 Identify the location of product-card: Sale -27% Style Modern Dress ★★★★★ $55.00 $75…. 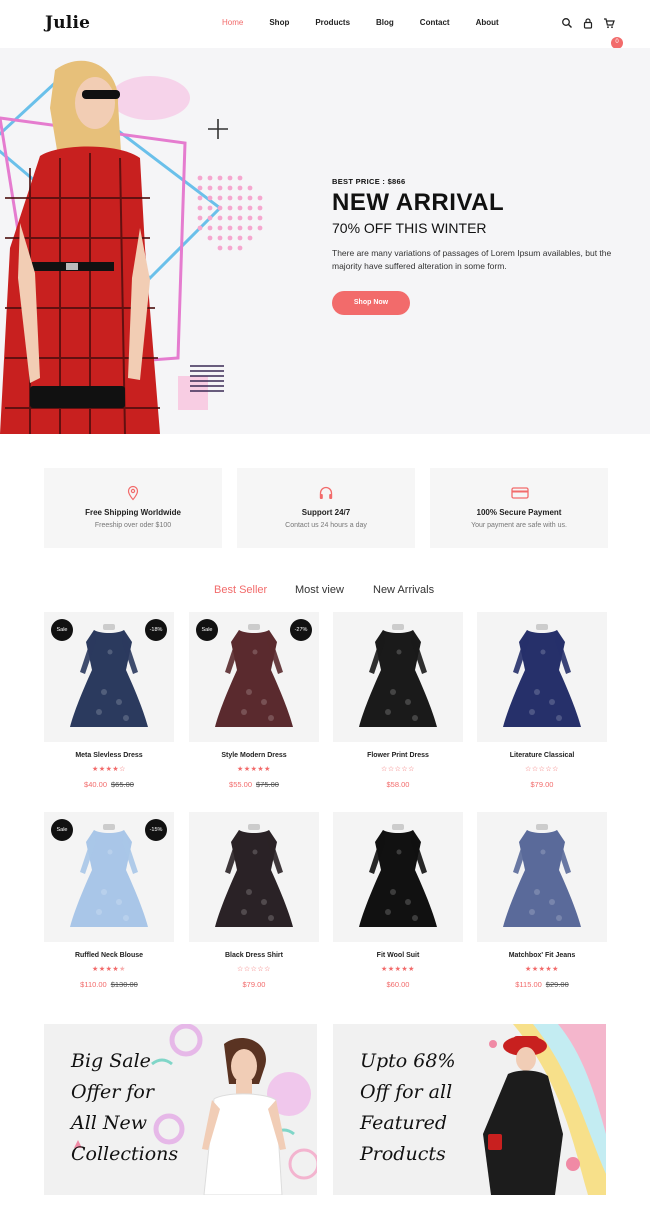
(254, 705).